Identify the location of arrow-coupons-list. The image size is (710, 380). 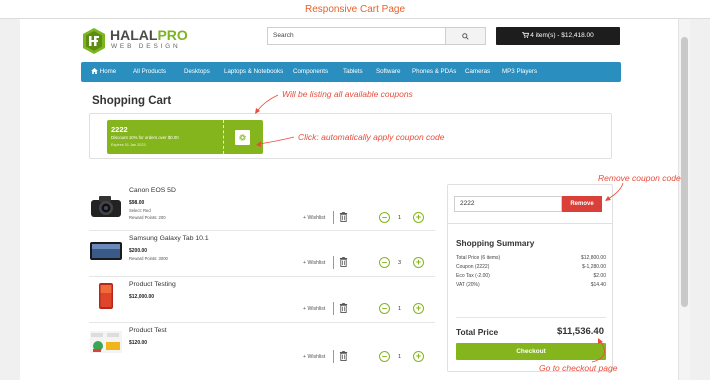
(267, 103).